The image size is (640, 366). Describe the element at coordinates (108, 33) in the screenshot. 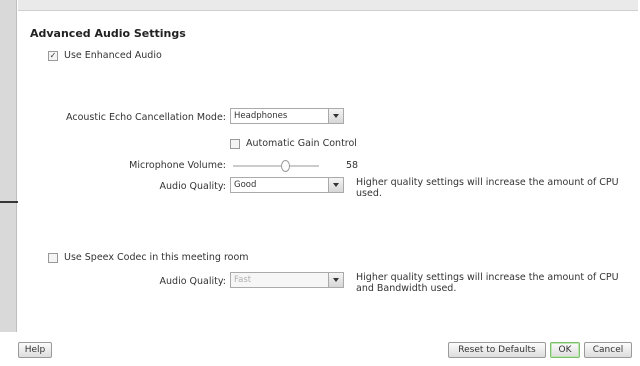

I see `section-title: Advanced Audio Settings` at that location.